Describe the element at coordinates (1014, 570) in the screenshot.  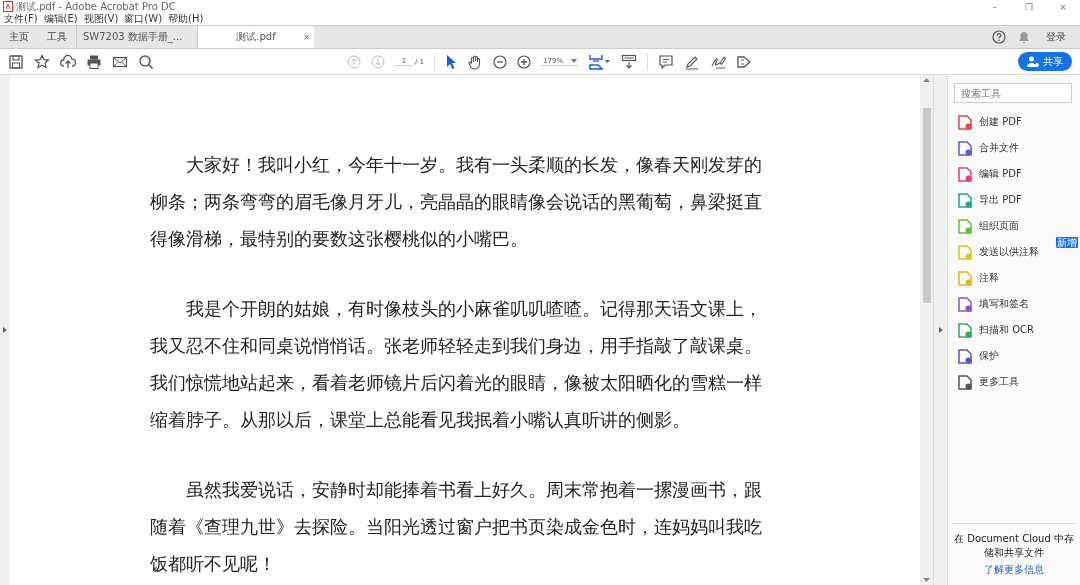
I see `learn-more-link: 了解更多信息` at that location.